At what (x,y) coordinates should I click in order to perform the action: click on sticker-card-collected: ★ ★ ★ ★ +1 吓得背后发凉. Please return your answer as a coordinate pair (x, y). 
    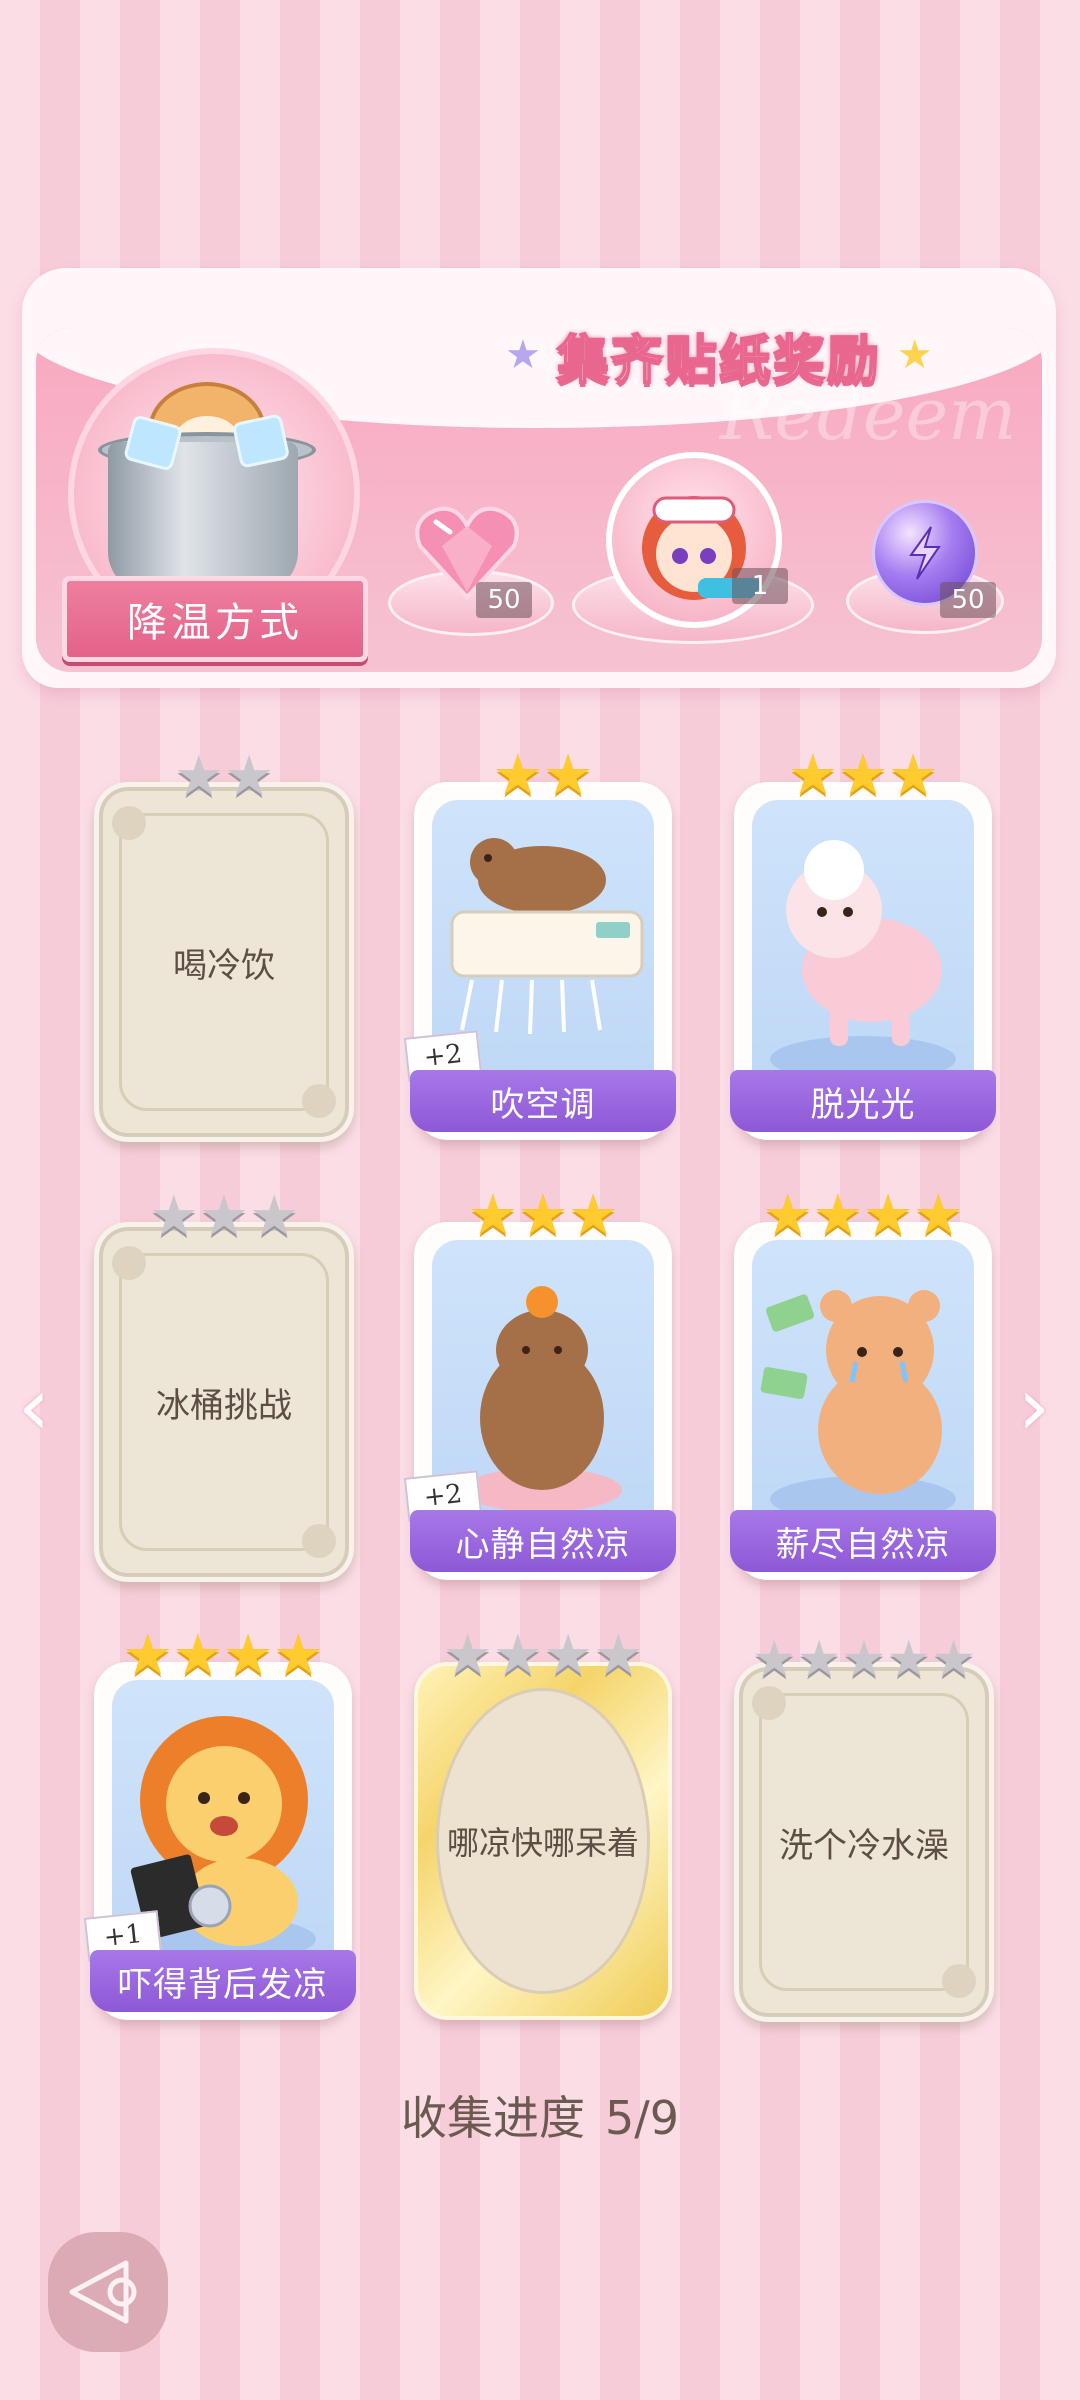
    Looking at the image, I should click on (219, 1824).